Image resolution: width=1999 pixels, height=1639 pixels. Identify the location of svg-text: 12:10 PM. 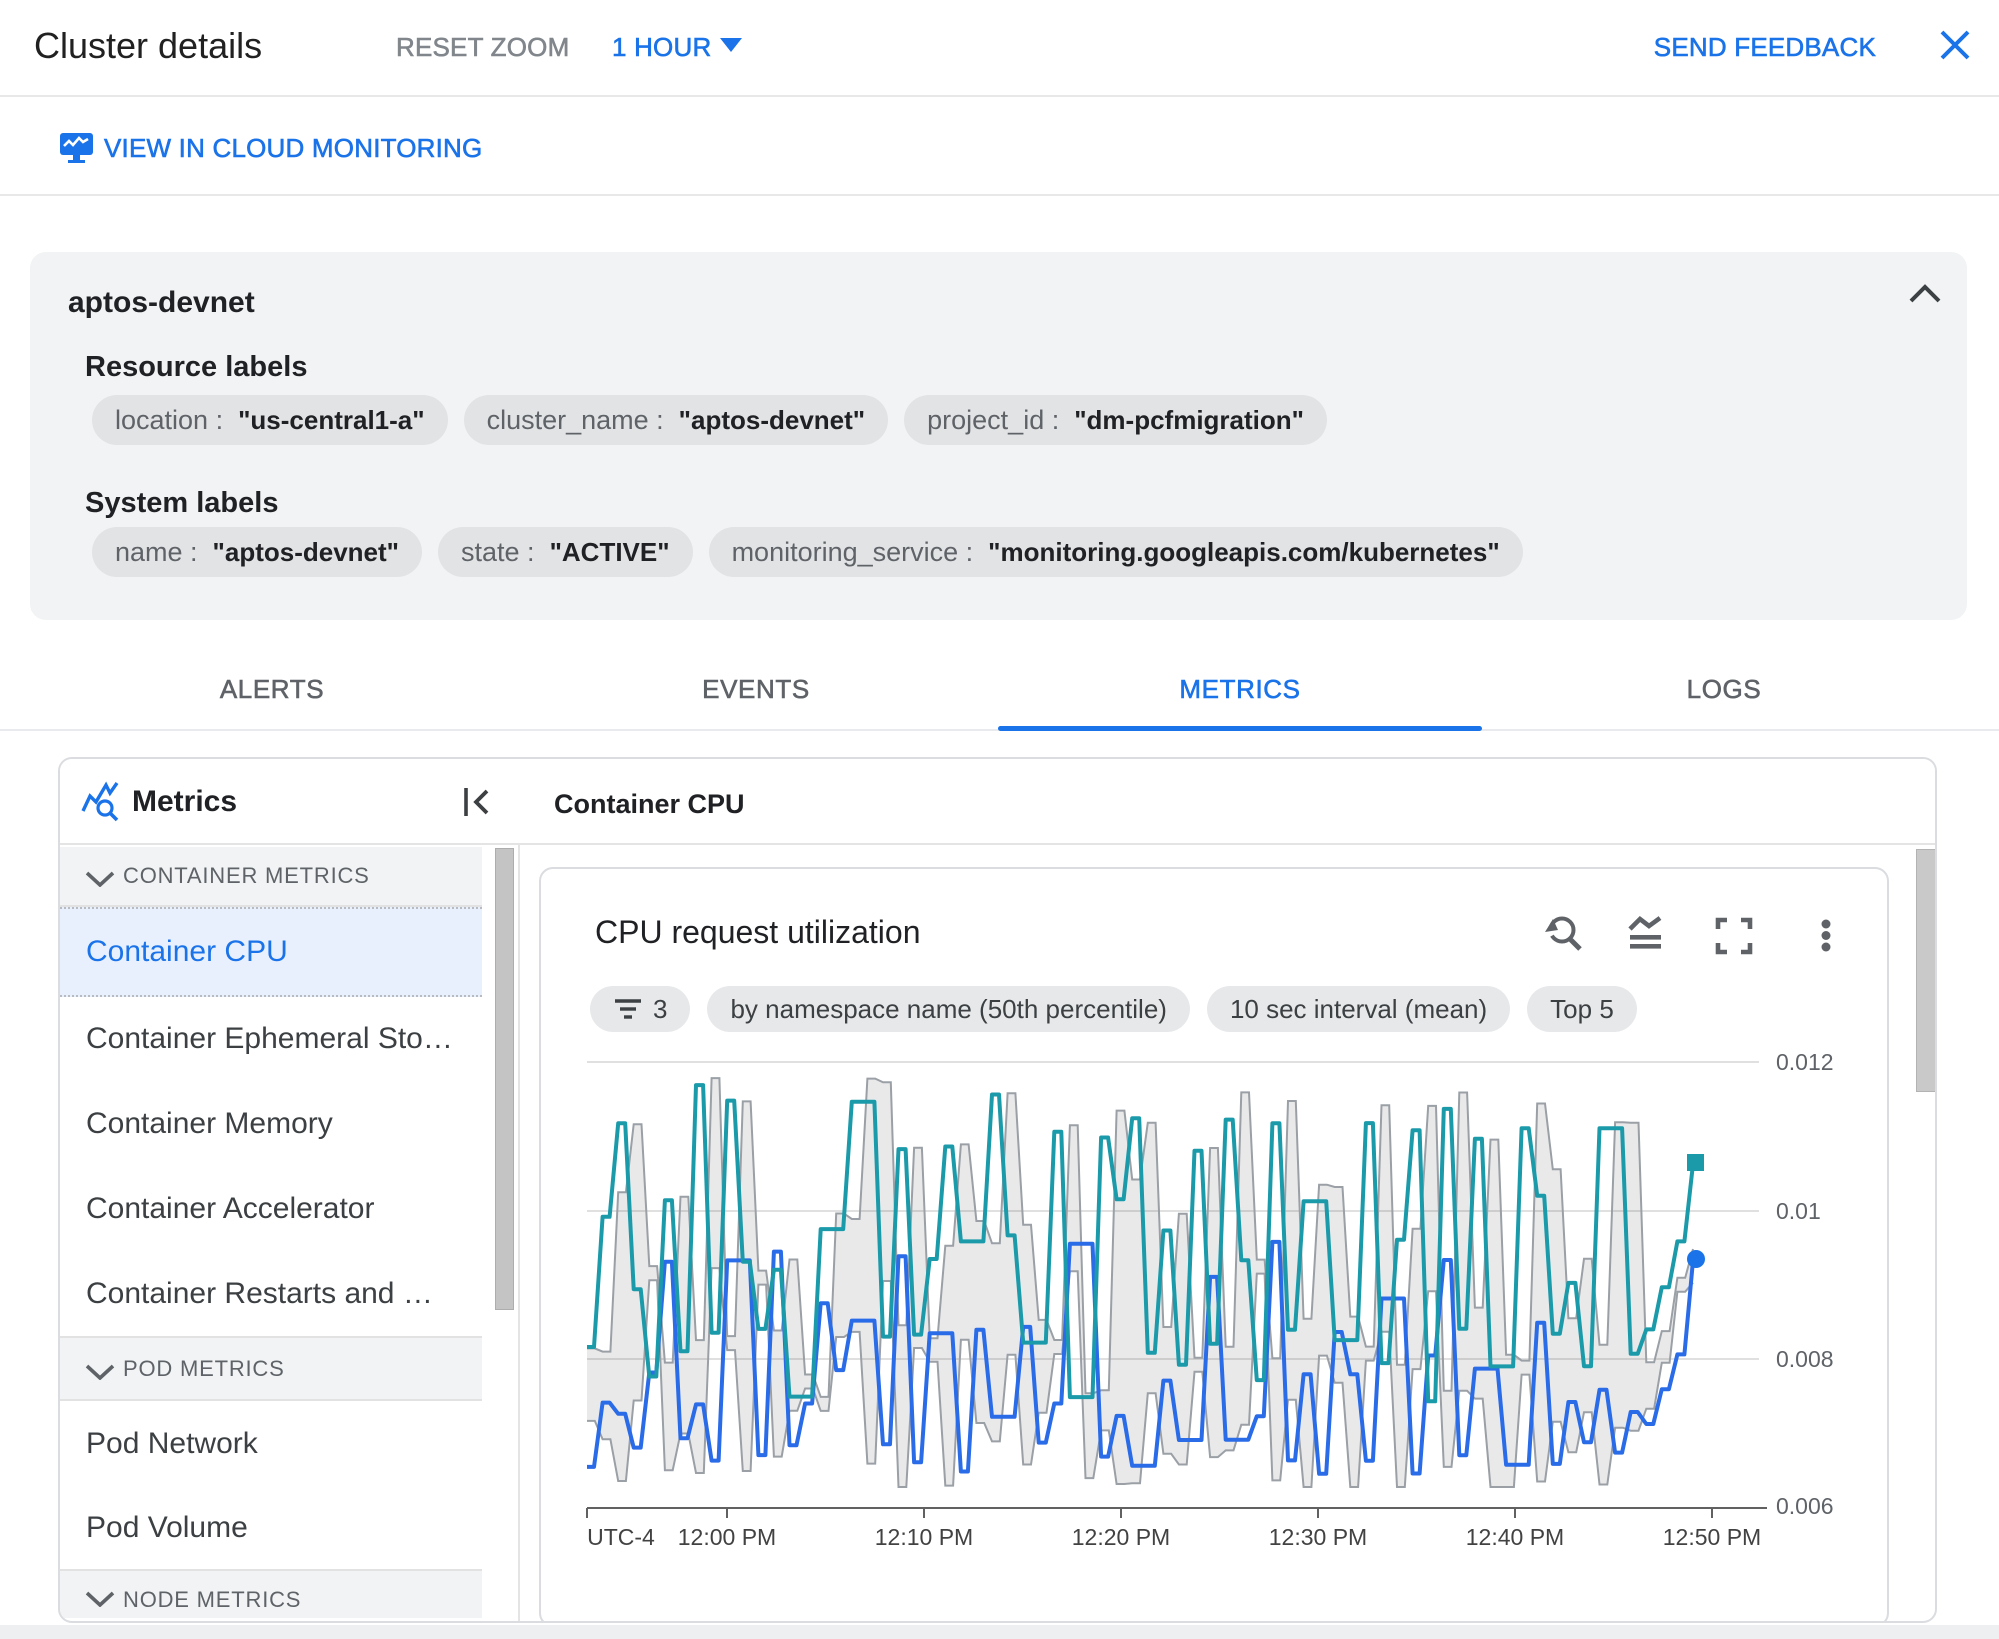
(924, 1536).